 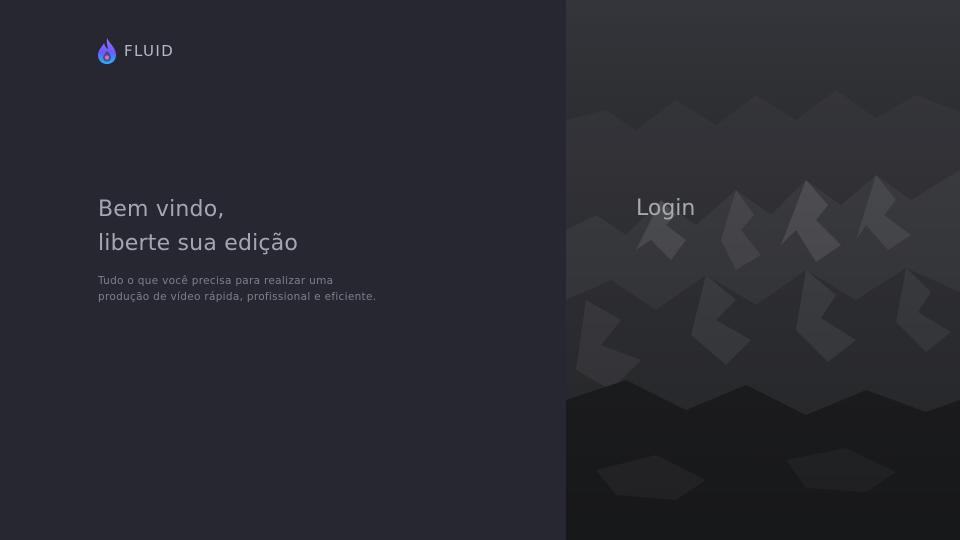 I want to click on welcome-heading-line-1: Bem vindo,, so click(x=161, y=209).